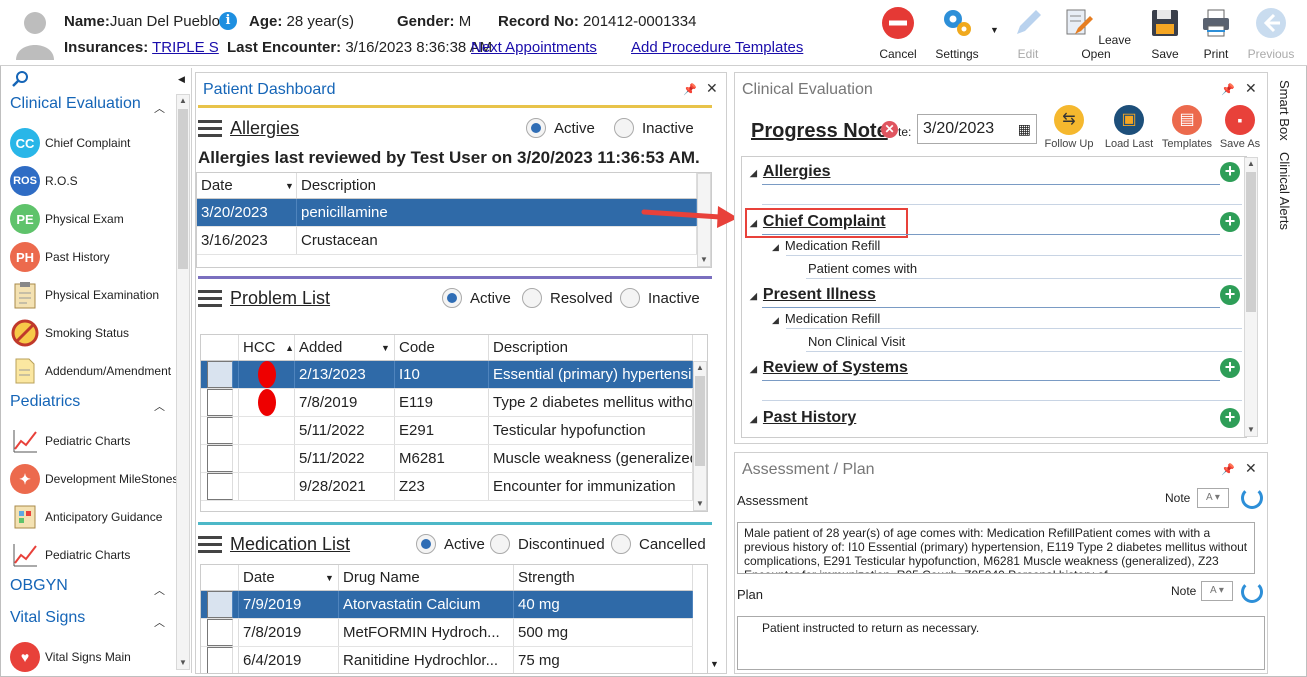 This screenshot has width=1307, height=677. Describe the element at coordinates (447, 213) in the screenshot. I see `allergy-row: 3/20/2023 penicillamine` at that location.